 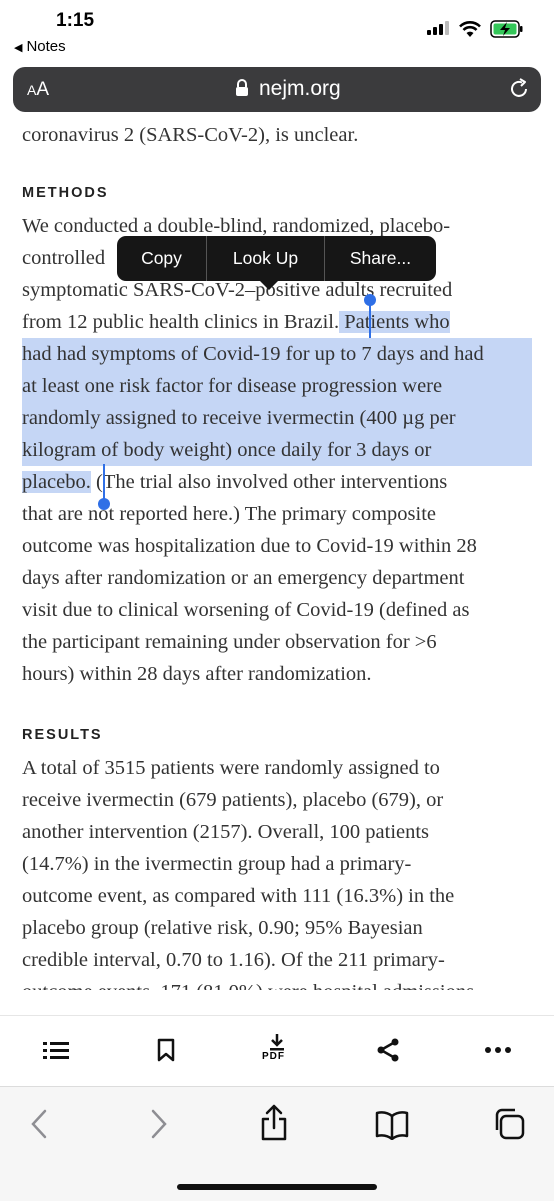 I want to click on selection-end-handle, so click(x=104, y=504).